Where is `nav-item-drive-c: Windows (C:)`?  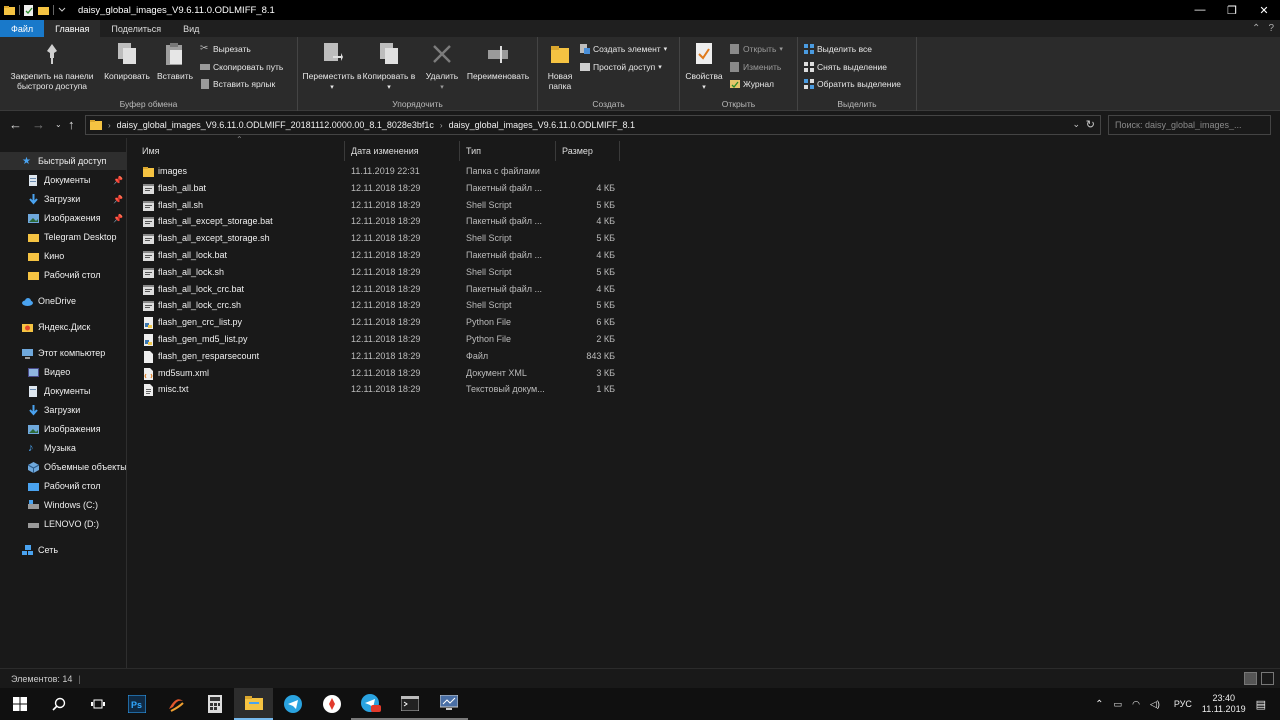 nav-item-drive-c: Windows (C:) is located at coordinates (63, 505).